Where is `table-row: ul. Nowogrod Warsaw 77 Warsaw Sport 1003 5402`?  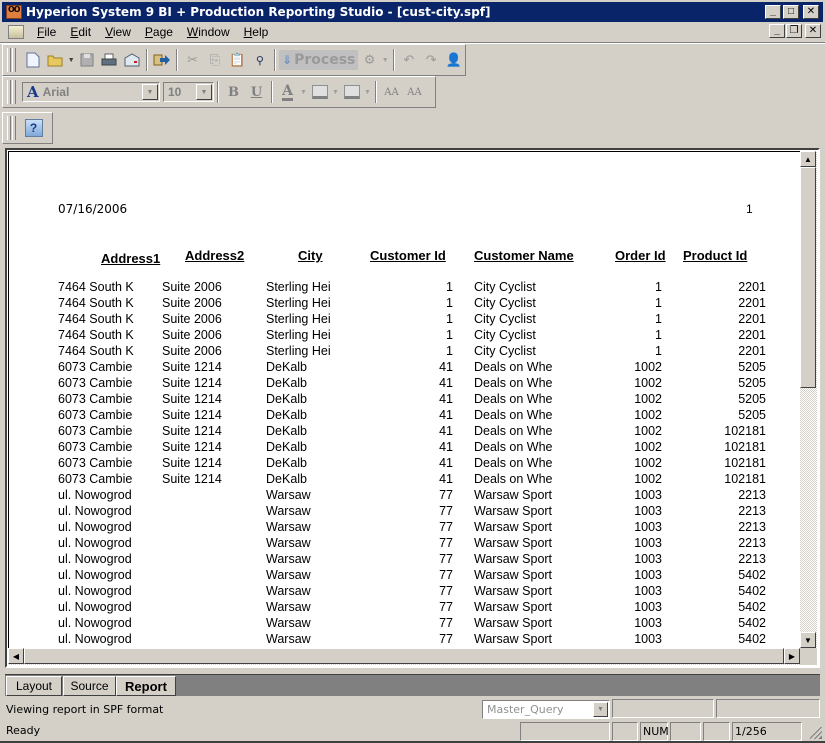 table-row: ul. Nowogrod Warsaw 77 Warsaw Sport 1003 5402 is located at coordinates (404, 640).